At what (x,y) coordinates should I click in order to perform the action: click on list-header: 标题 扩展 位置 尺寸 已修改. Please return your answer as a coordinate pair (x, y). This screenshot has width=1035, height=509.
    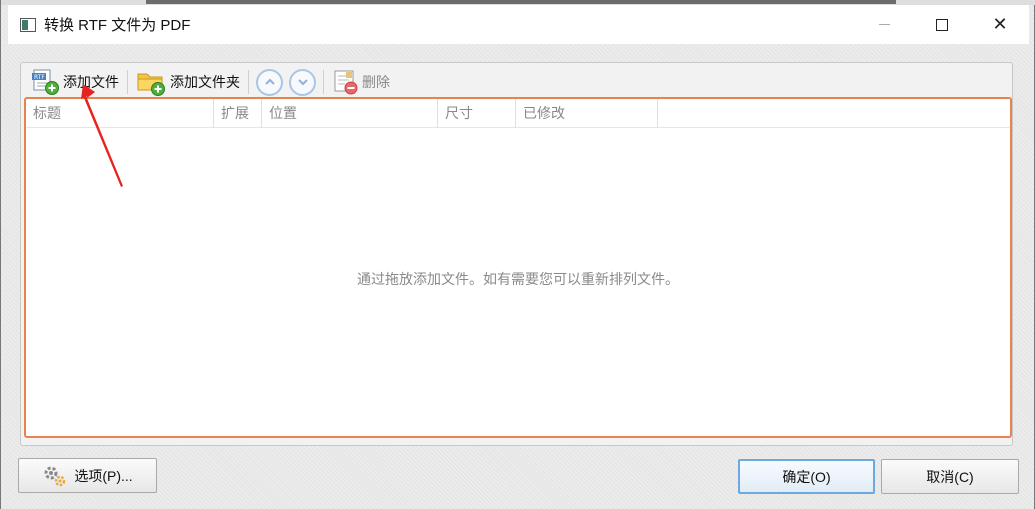
    Looking at the image, I should click on (518, 113).